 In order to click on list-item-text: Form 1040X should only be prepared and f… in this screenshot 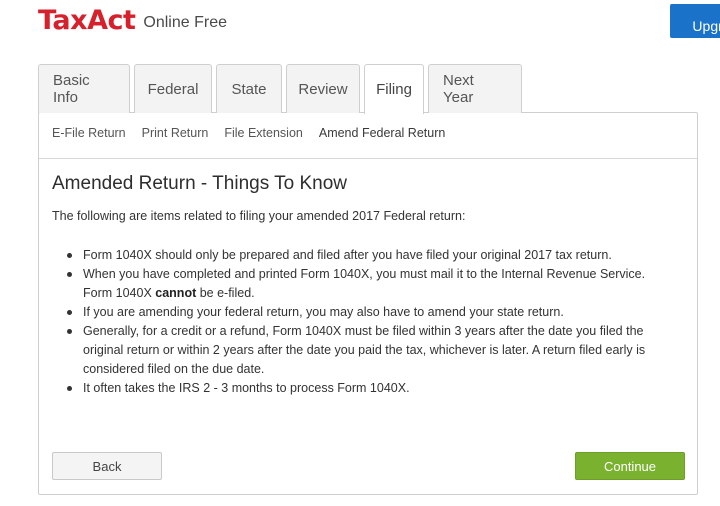, I will do `click(347, 255)`.